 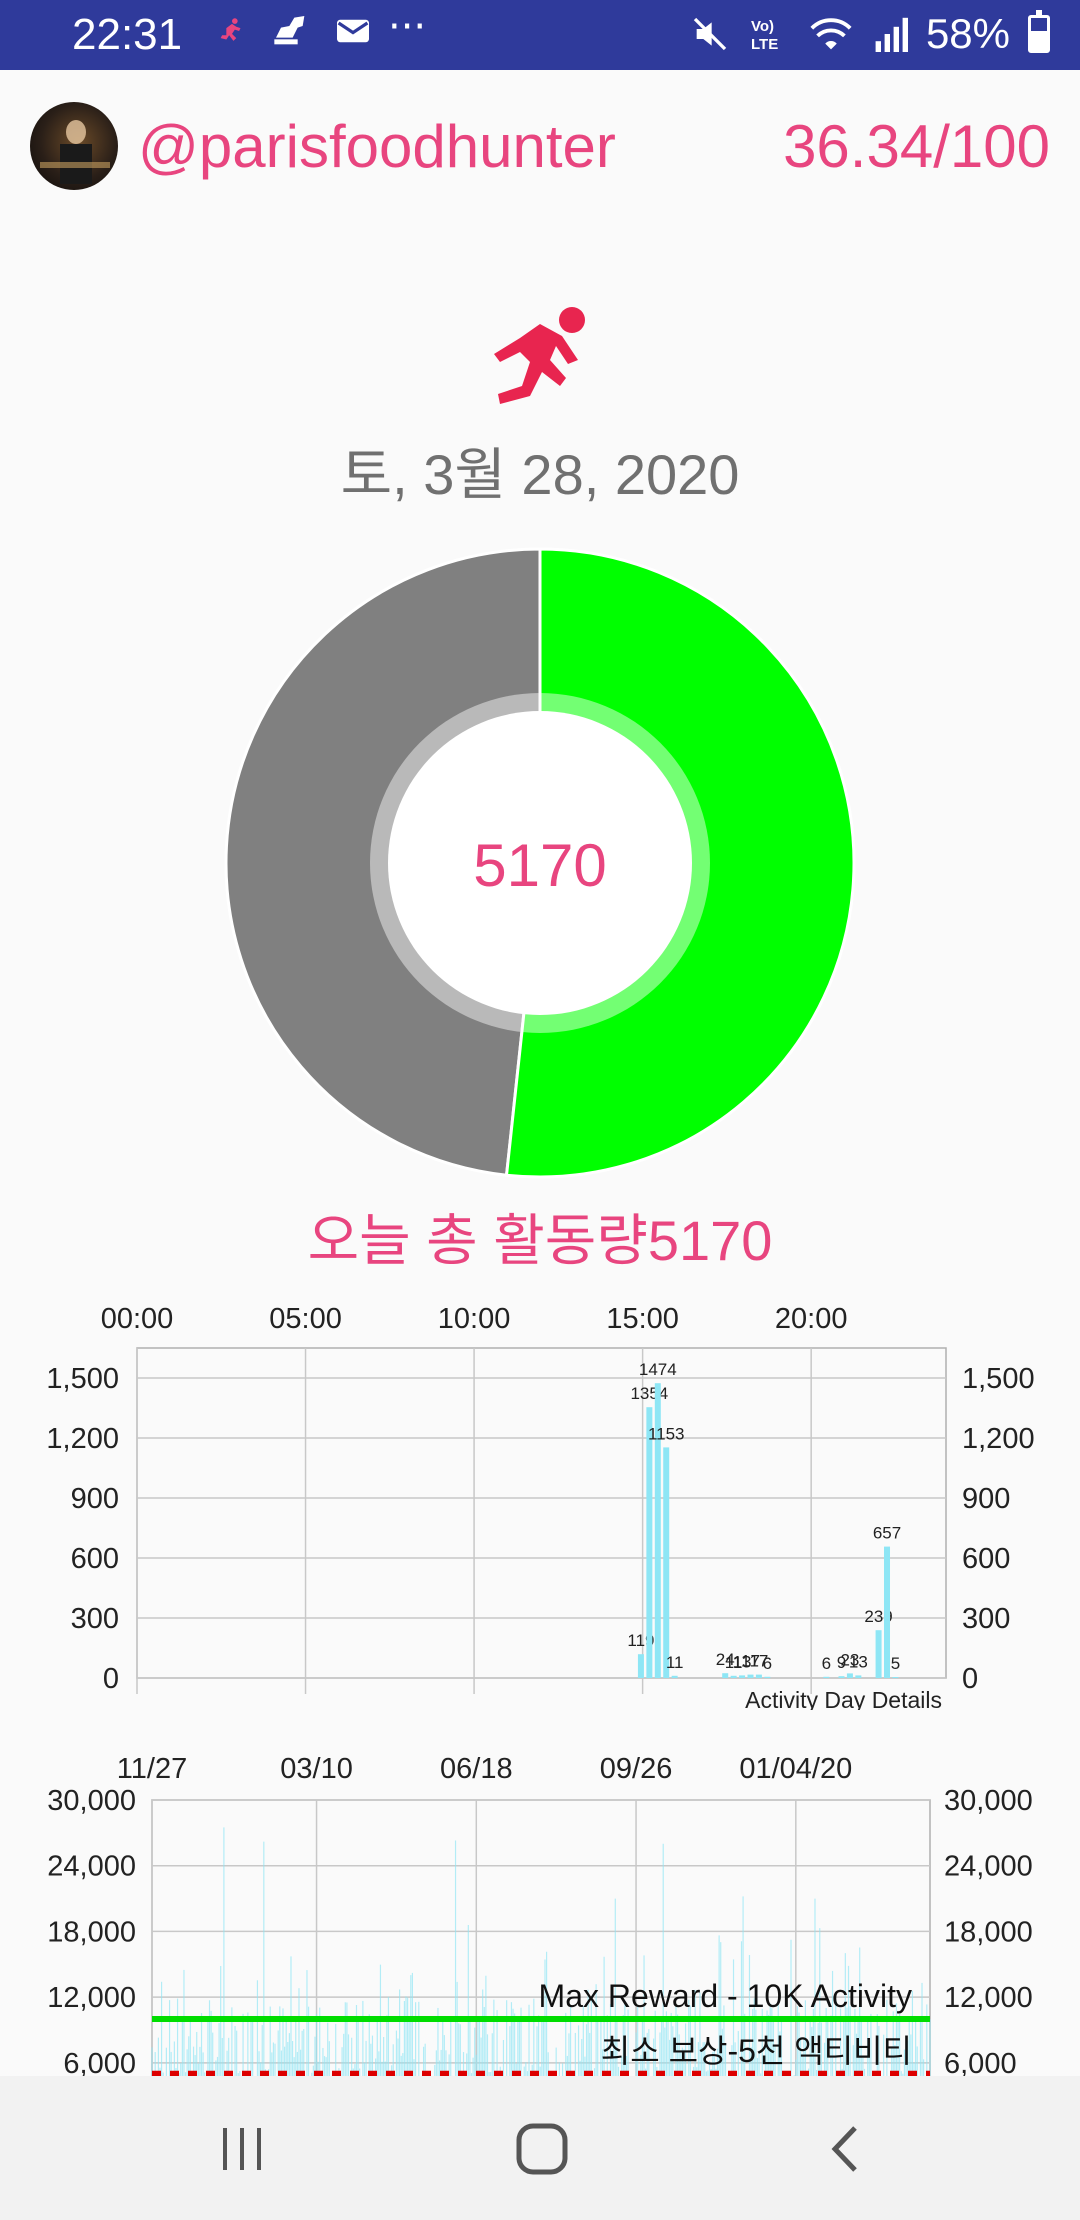 I want to click on y-tick-label-right: 900, so click(x=986, y=1499).